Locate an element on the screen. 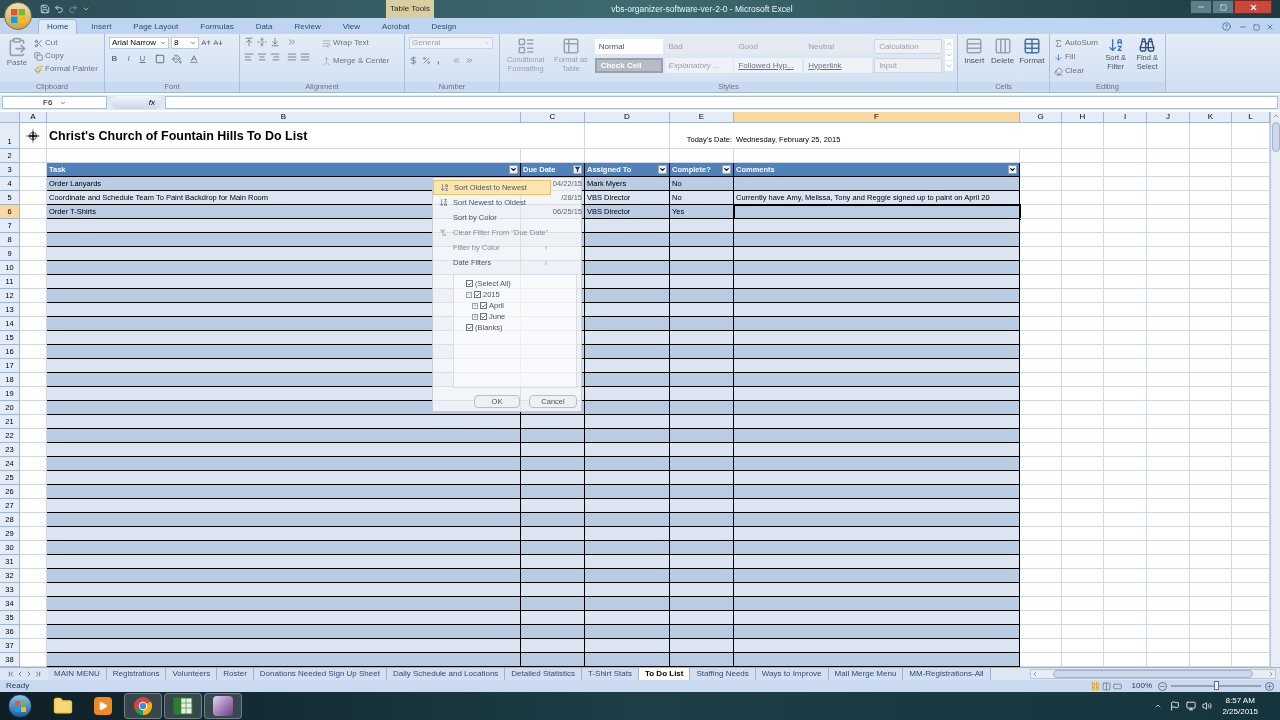 The width and height of the screenshot is (1280, 720). insert-function-button: fx is located at coordinates (151, 102).